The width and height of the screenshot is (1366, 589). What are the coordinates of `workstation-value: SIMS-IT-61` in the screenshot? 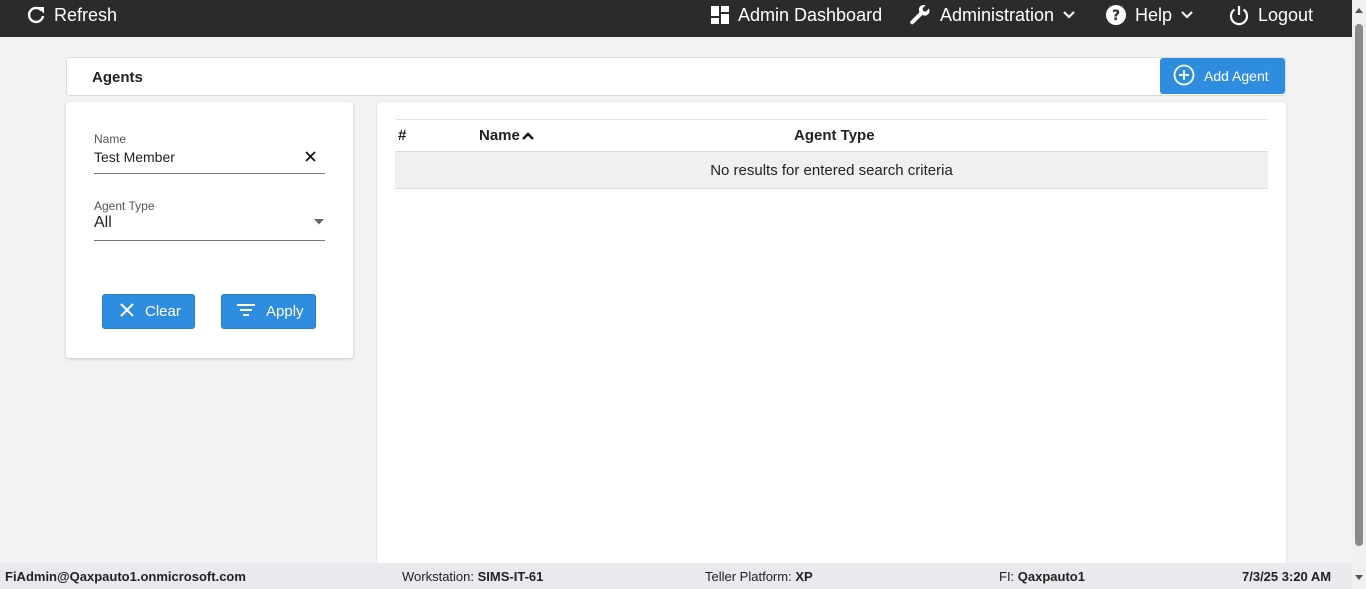 It's located at (510, 576).